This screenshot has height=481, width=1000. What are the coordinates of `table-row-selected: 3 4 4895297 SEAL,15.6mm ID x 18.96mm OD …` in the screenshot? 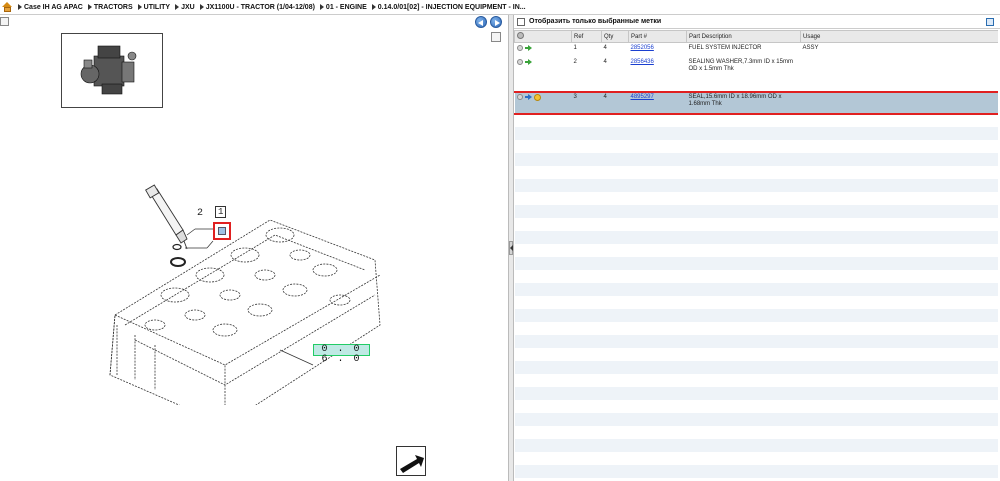 It's located at (756, 102).